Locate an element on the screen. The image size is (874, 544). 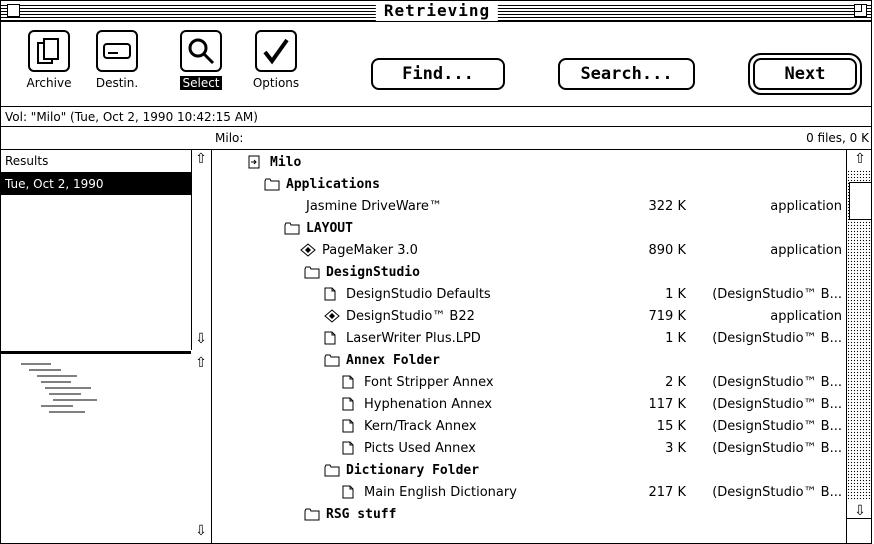
window-title: Retrieving is located at coordinates (437, 11).